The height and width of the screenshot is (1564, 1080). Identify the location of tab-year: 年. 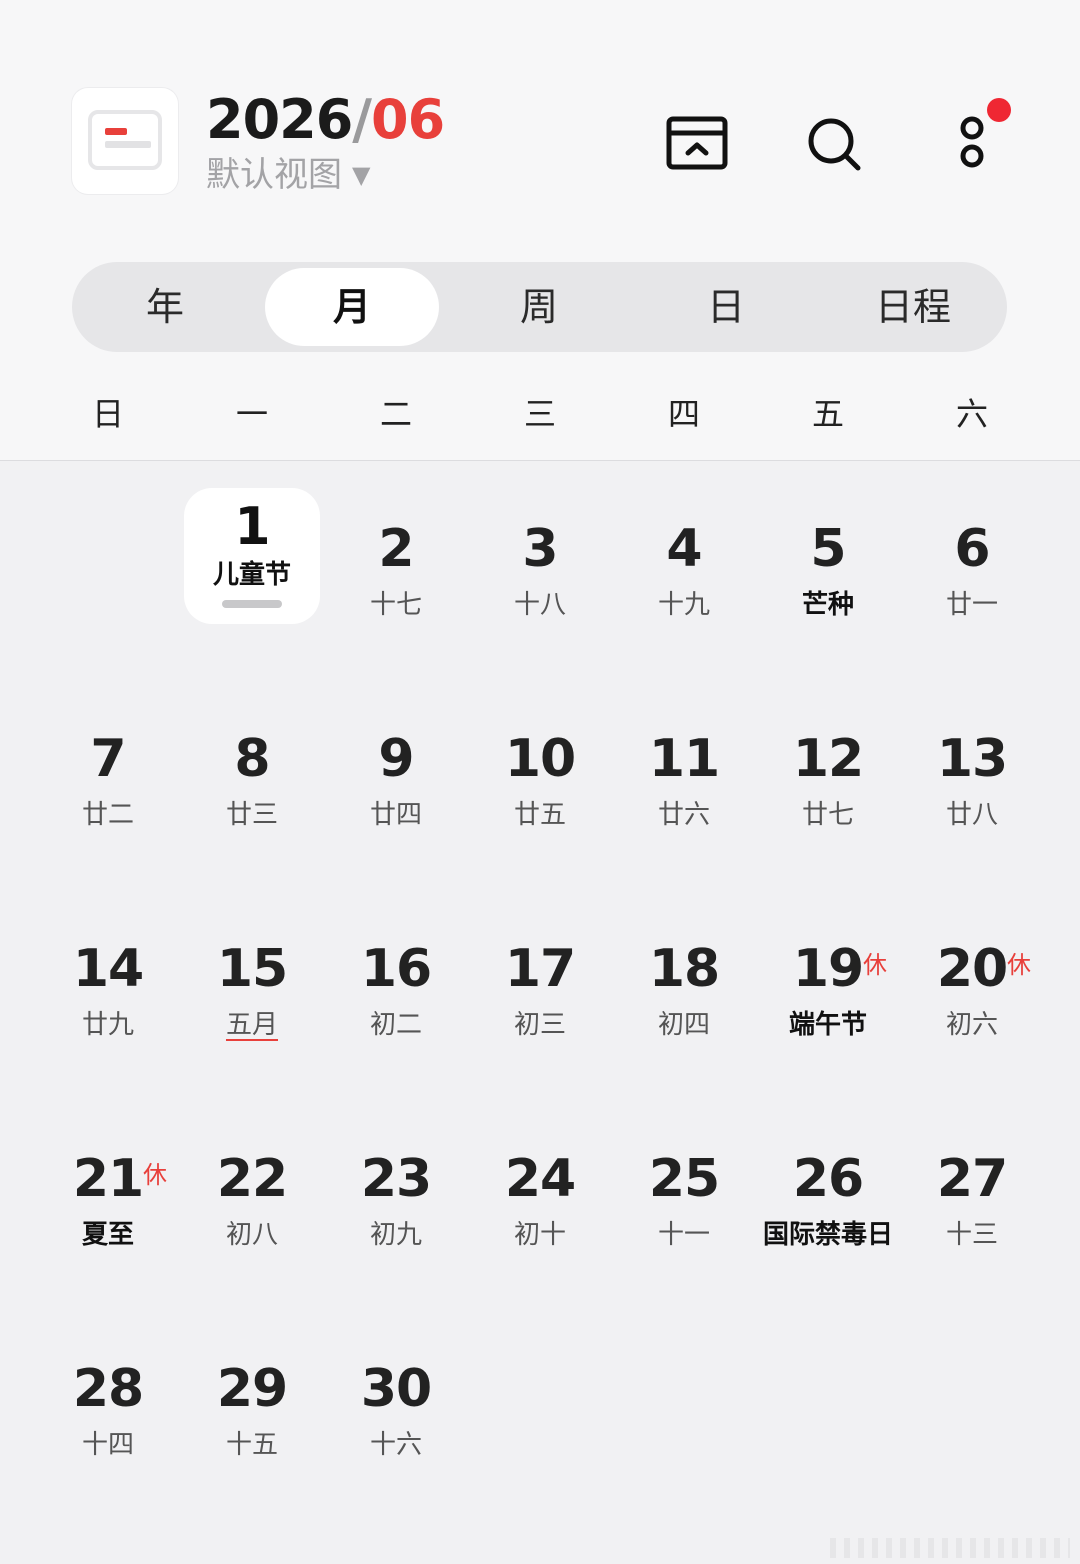
(165, 307).